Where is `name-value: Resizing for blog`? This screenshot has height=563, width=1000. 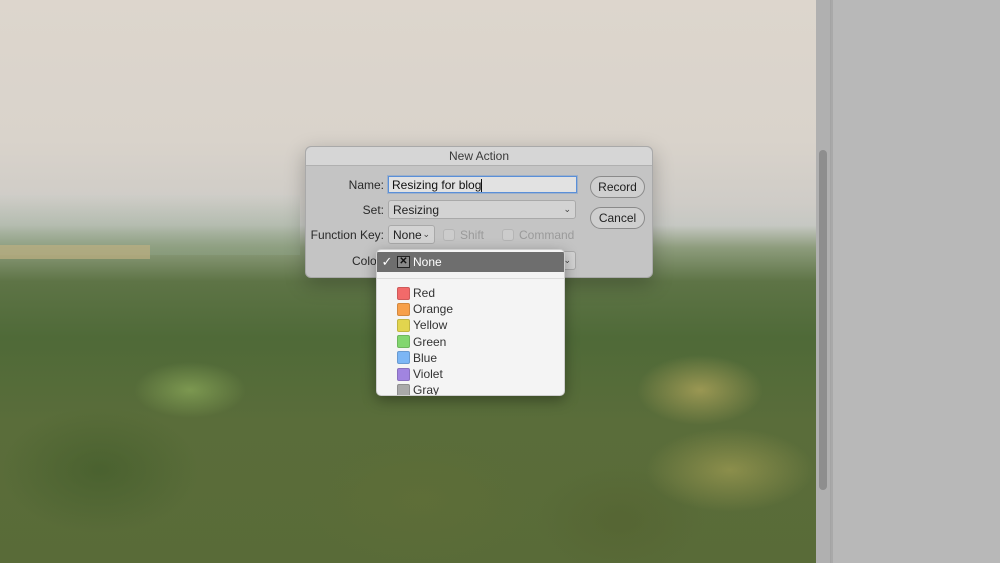 name-value: Resizing for blog is located at coordinates (437, 185).